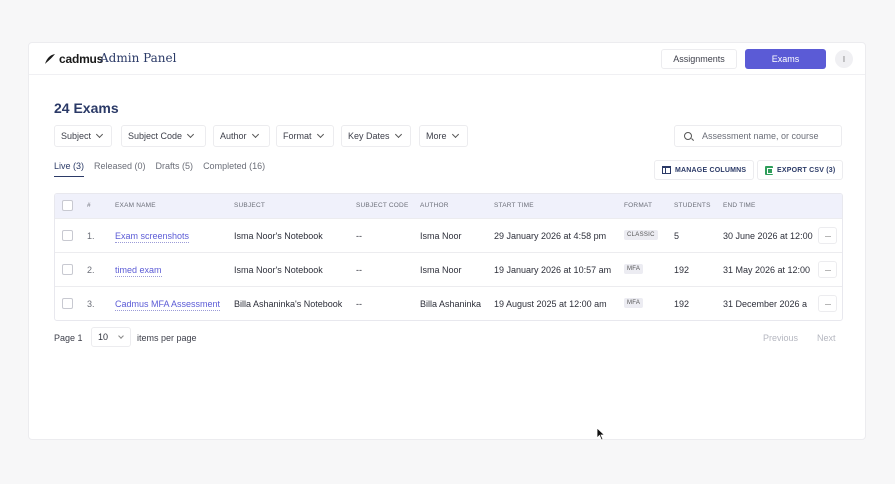 The width and height of the screenshot is (895, 484). I want to click on column-header: SUBJECT, so click(249, 205).